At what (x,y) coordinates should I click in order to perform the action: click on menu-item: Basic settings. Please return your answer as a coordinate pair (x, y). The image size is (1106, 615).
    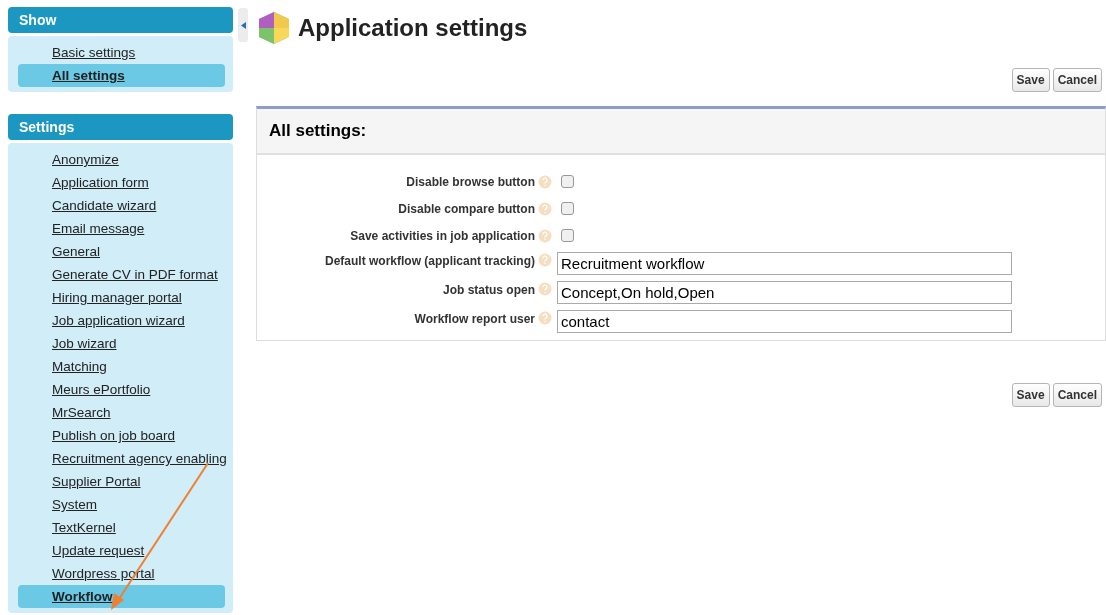
    Looking at the image, I should click on (121, 52).